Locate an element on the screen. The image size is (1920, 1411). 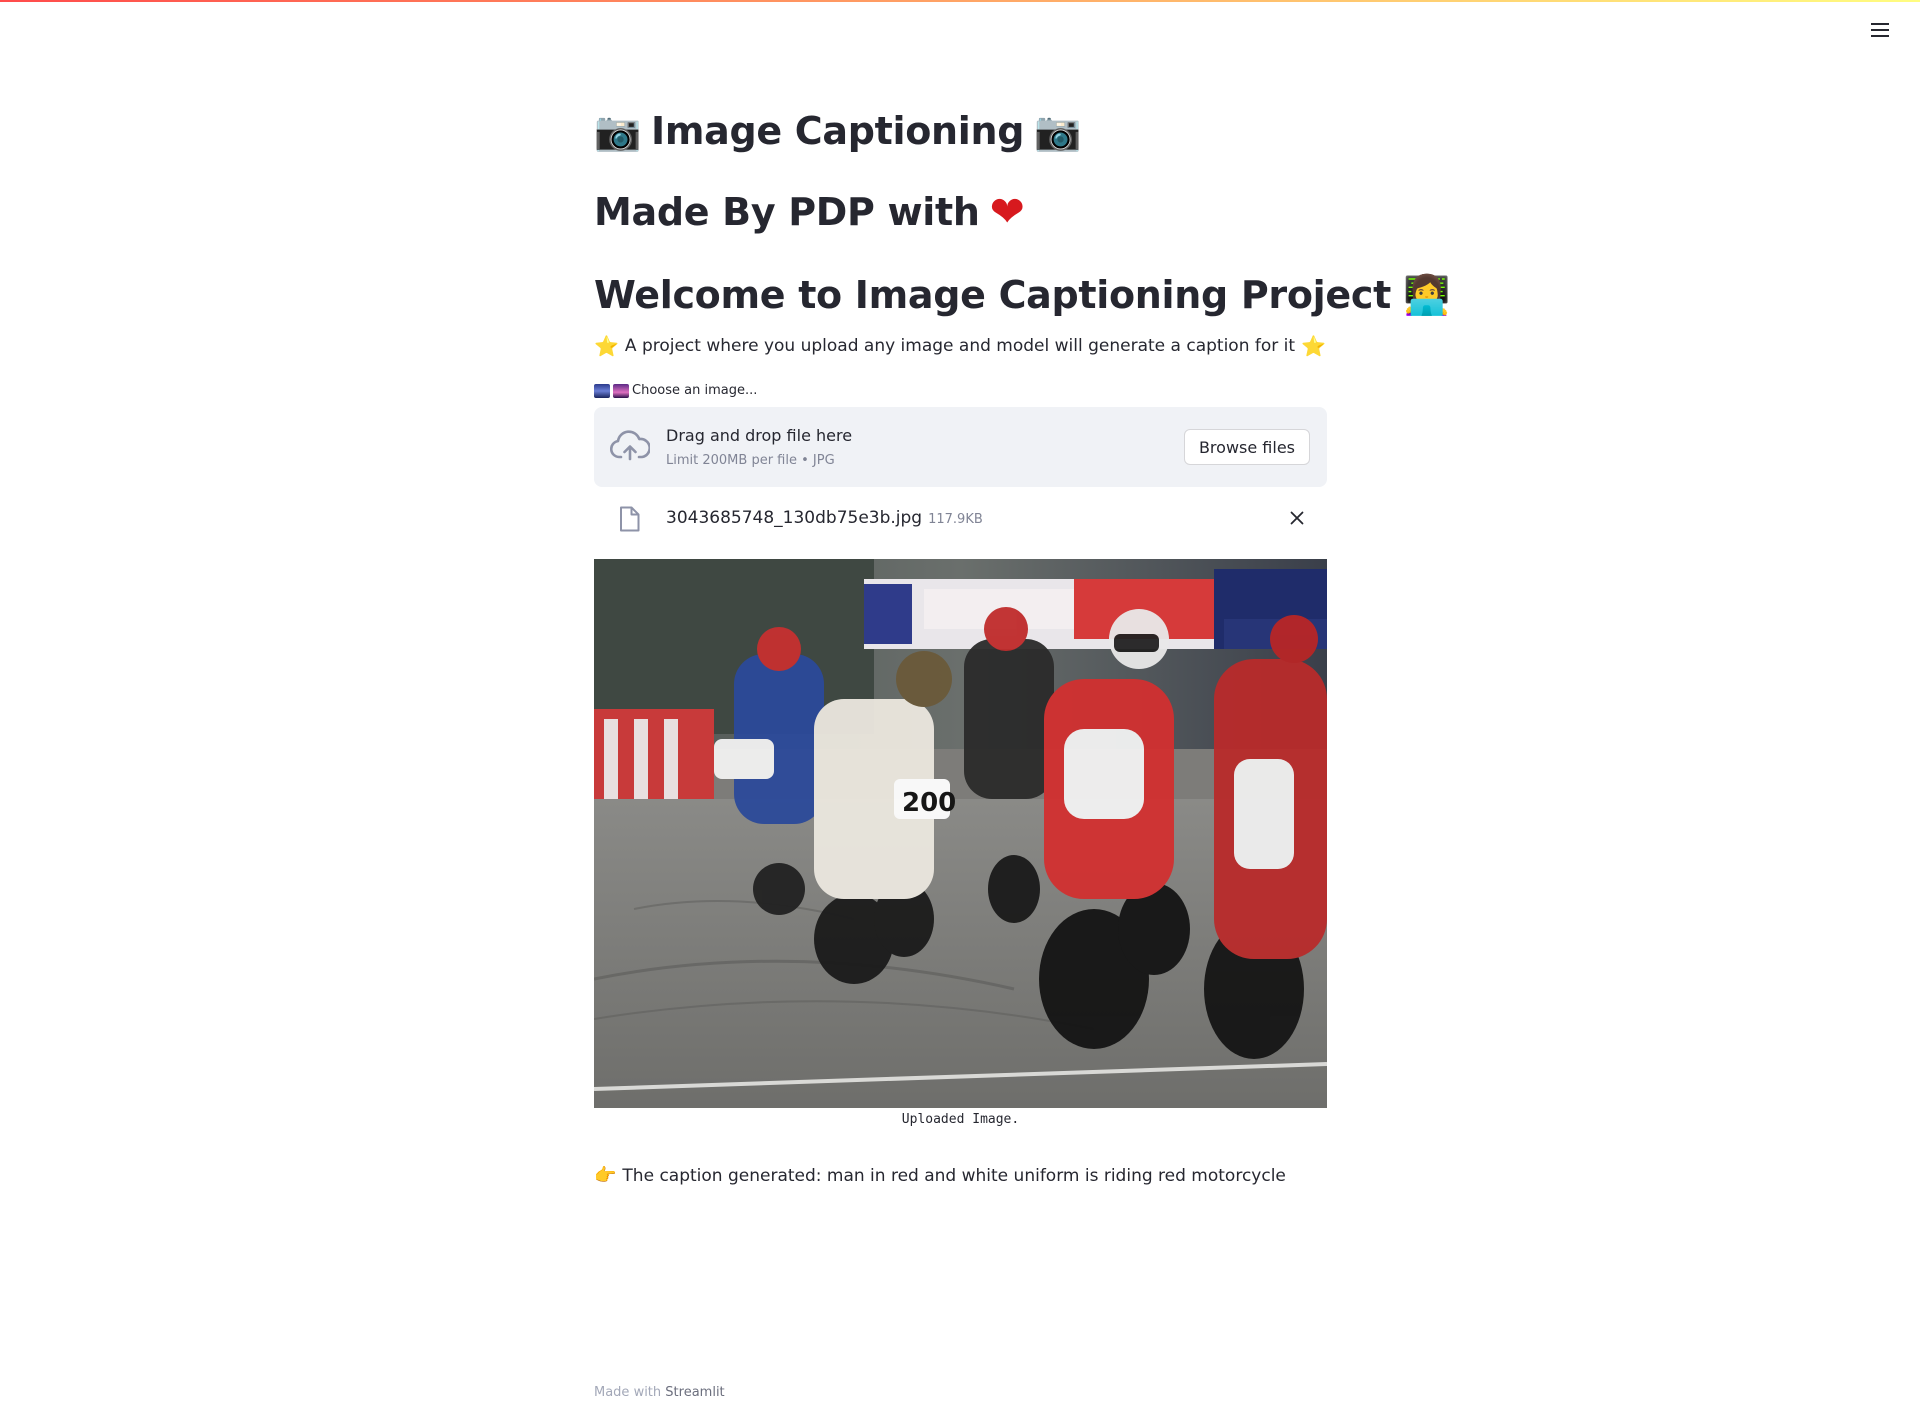
browse-files-button: Browse files is located at coordinates (1246, 447).